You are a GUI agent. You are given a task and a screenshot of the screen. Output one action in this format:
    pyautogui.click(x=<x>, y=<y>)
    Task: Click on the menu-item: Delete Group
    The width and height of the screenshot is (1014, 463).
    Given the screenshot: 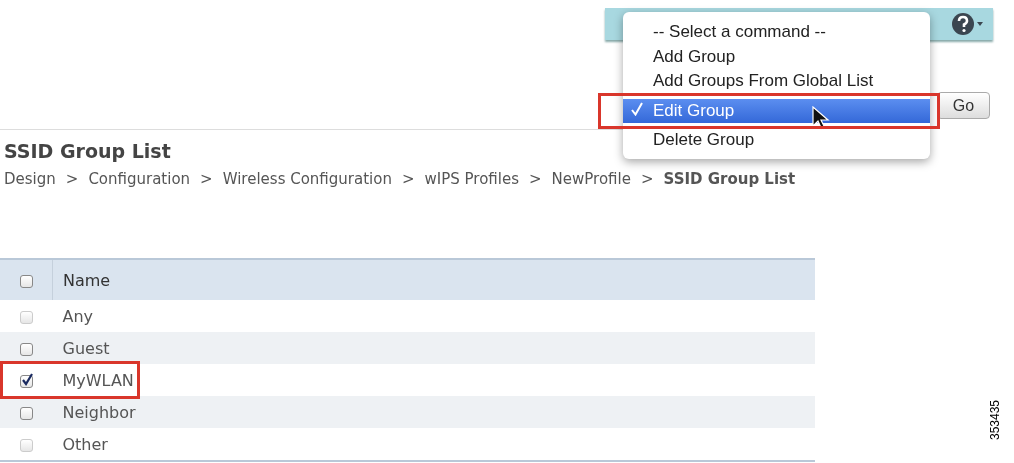 What is the action you would take?
    pyautogui.click(x=776, y=140)
    